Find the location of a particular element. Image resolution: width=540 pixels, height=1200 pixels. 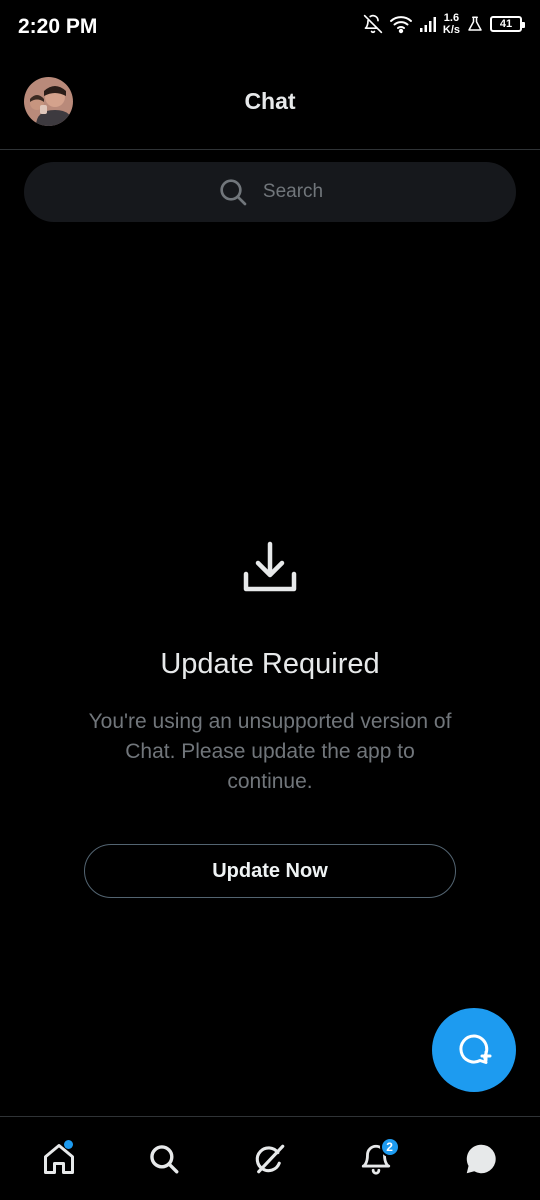

nav-chat is located at coordinates (481, 1159).